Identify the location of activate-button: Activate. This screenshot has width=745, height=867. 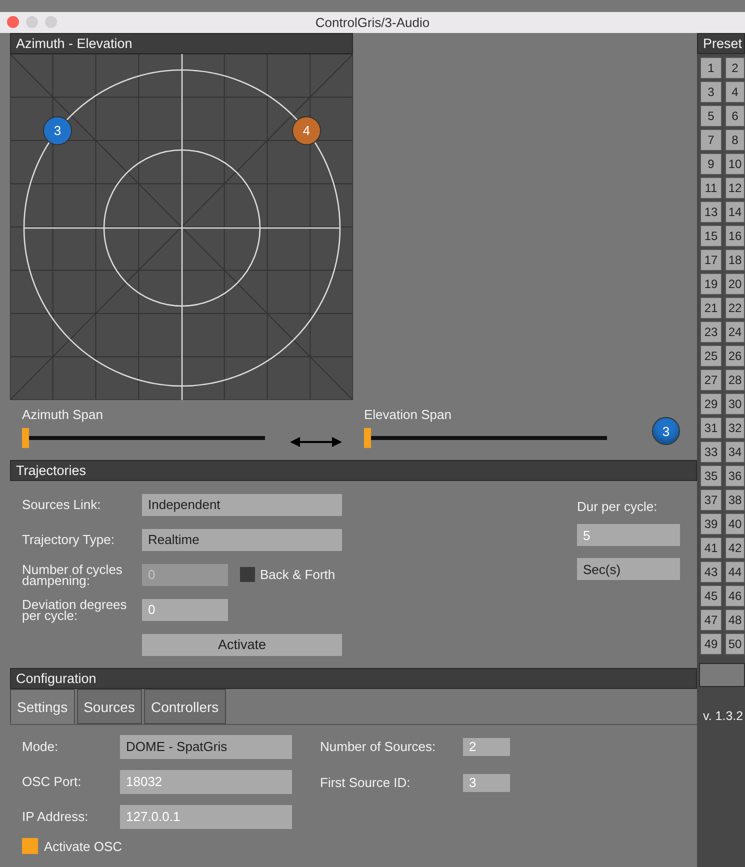
(242, 645).